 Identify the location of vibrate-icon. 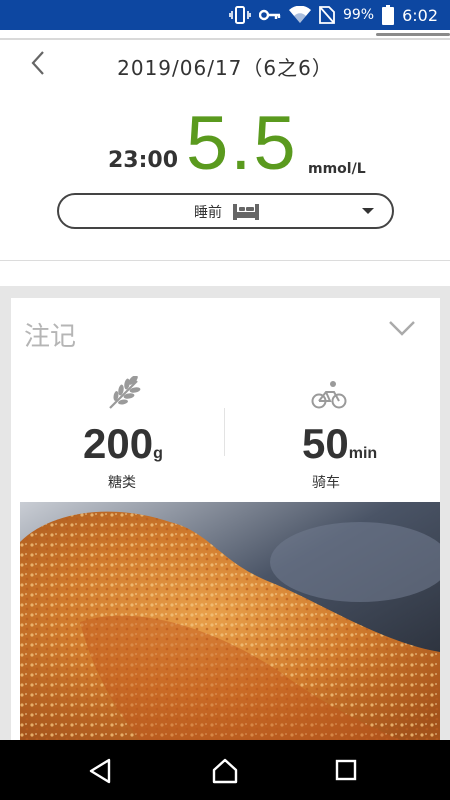
(240, 15).